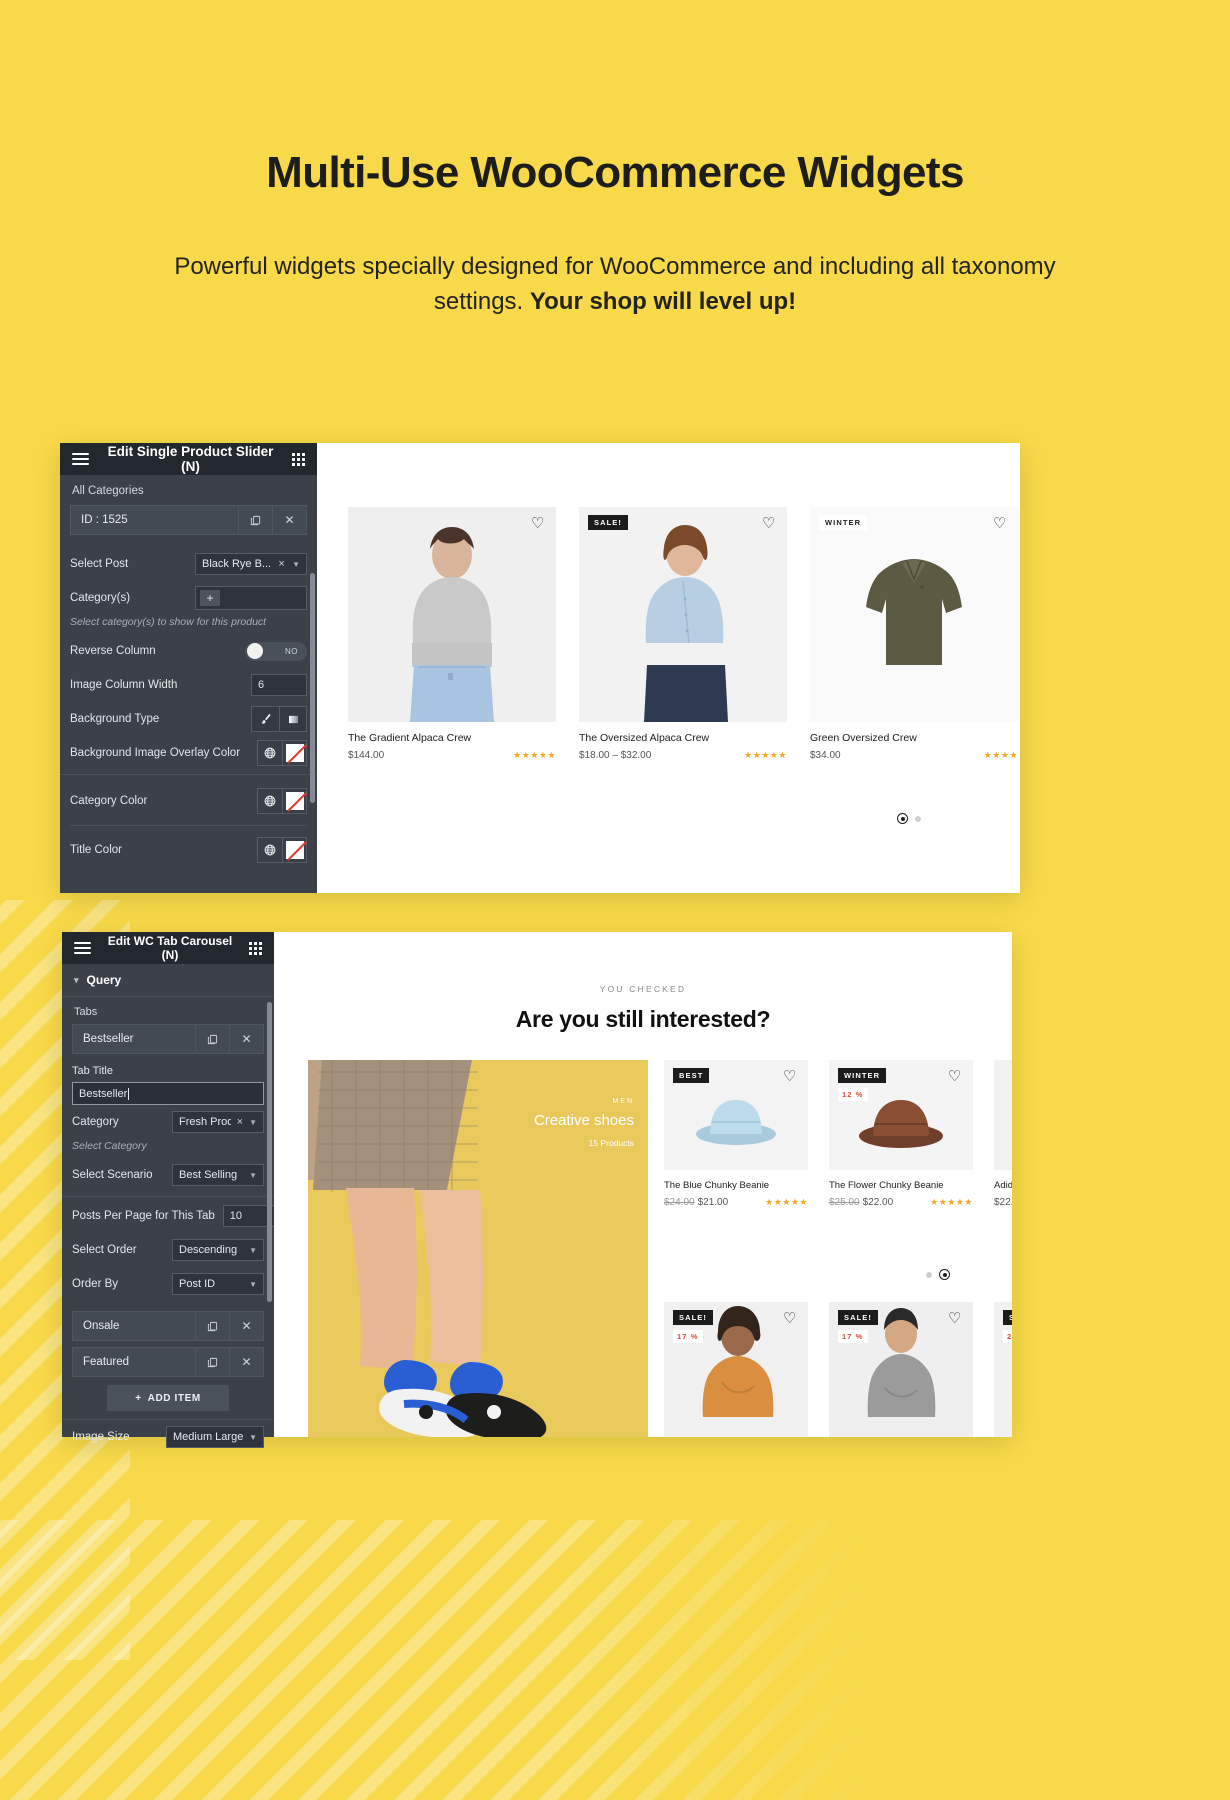 Image resolution: width=1230 pixels, height=1800 pixels. What do you see at coordinates (188, 564) in the screenshot?
I see `field-select-post: Select Post Black Rye B... × ▼` at bounding box center [188, 564].